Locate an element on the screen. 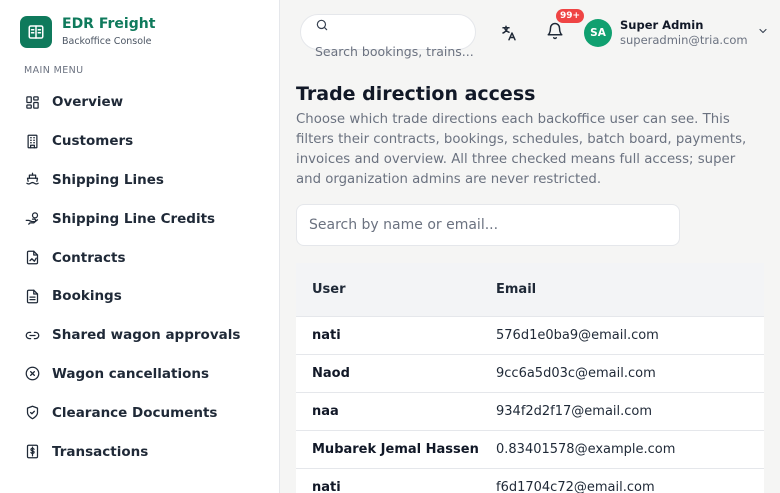 This screenshot has width=780, height=493. sidebar-item-customers: Customers is located at coordinates (139, 141).